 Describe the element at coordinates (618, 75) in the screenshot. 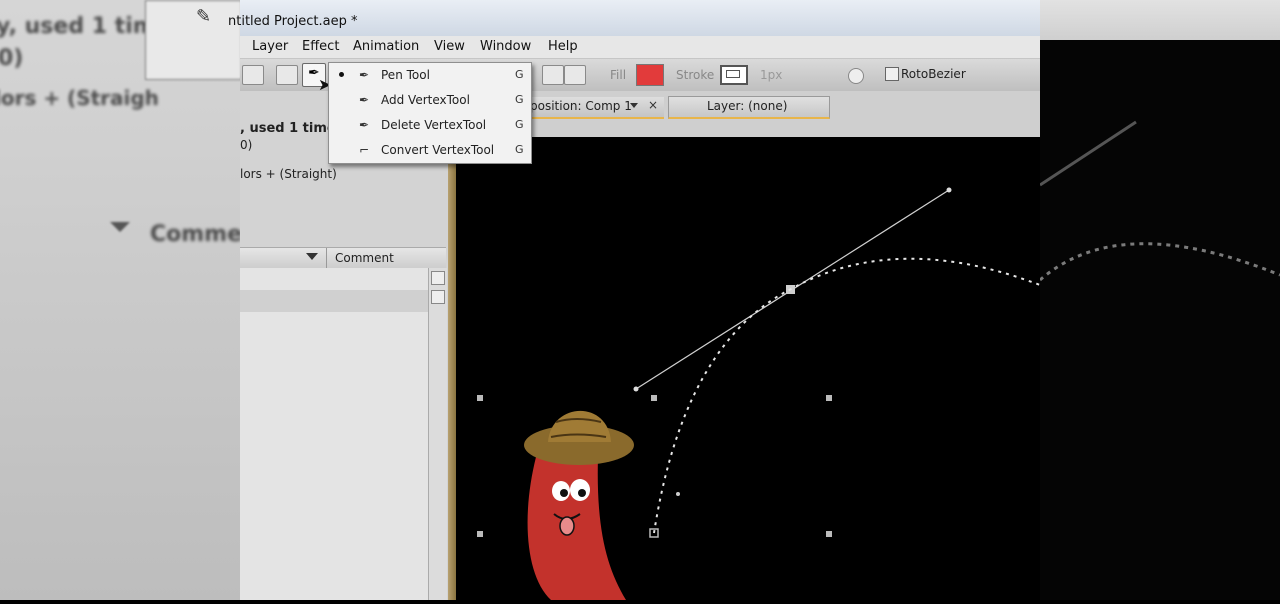

I see `fill-label: Fill` at that location.